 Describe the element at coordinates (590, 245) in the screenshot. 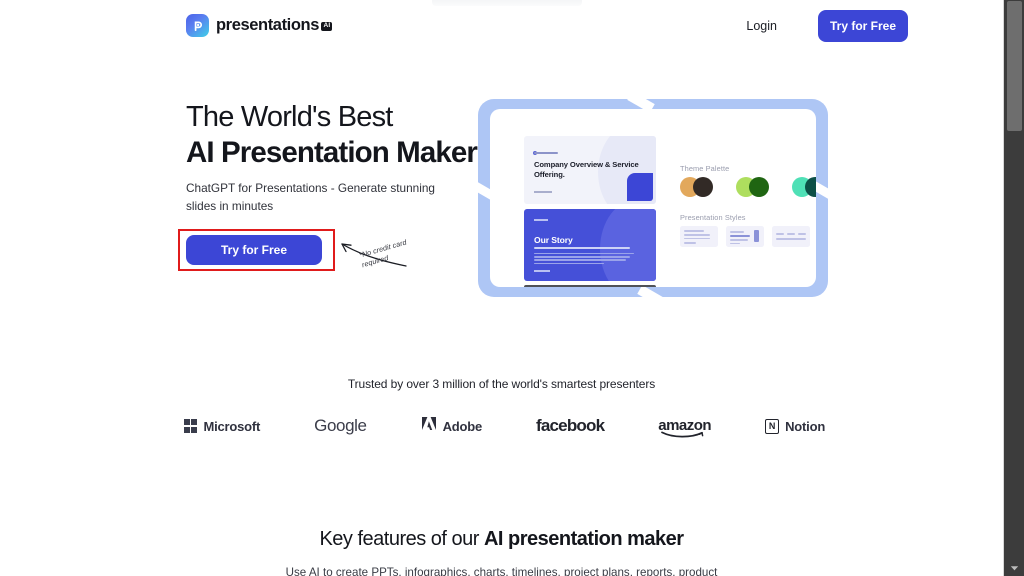

I see `preview-slide-our-story: Our Story` at that location.